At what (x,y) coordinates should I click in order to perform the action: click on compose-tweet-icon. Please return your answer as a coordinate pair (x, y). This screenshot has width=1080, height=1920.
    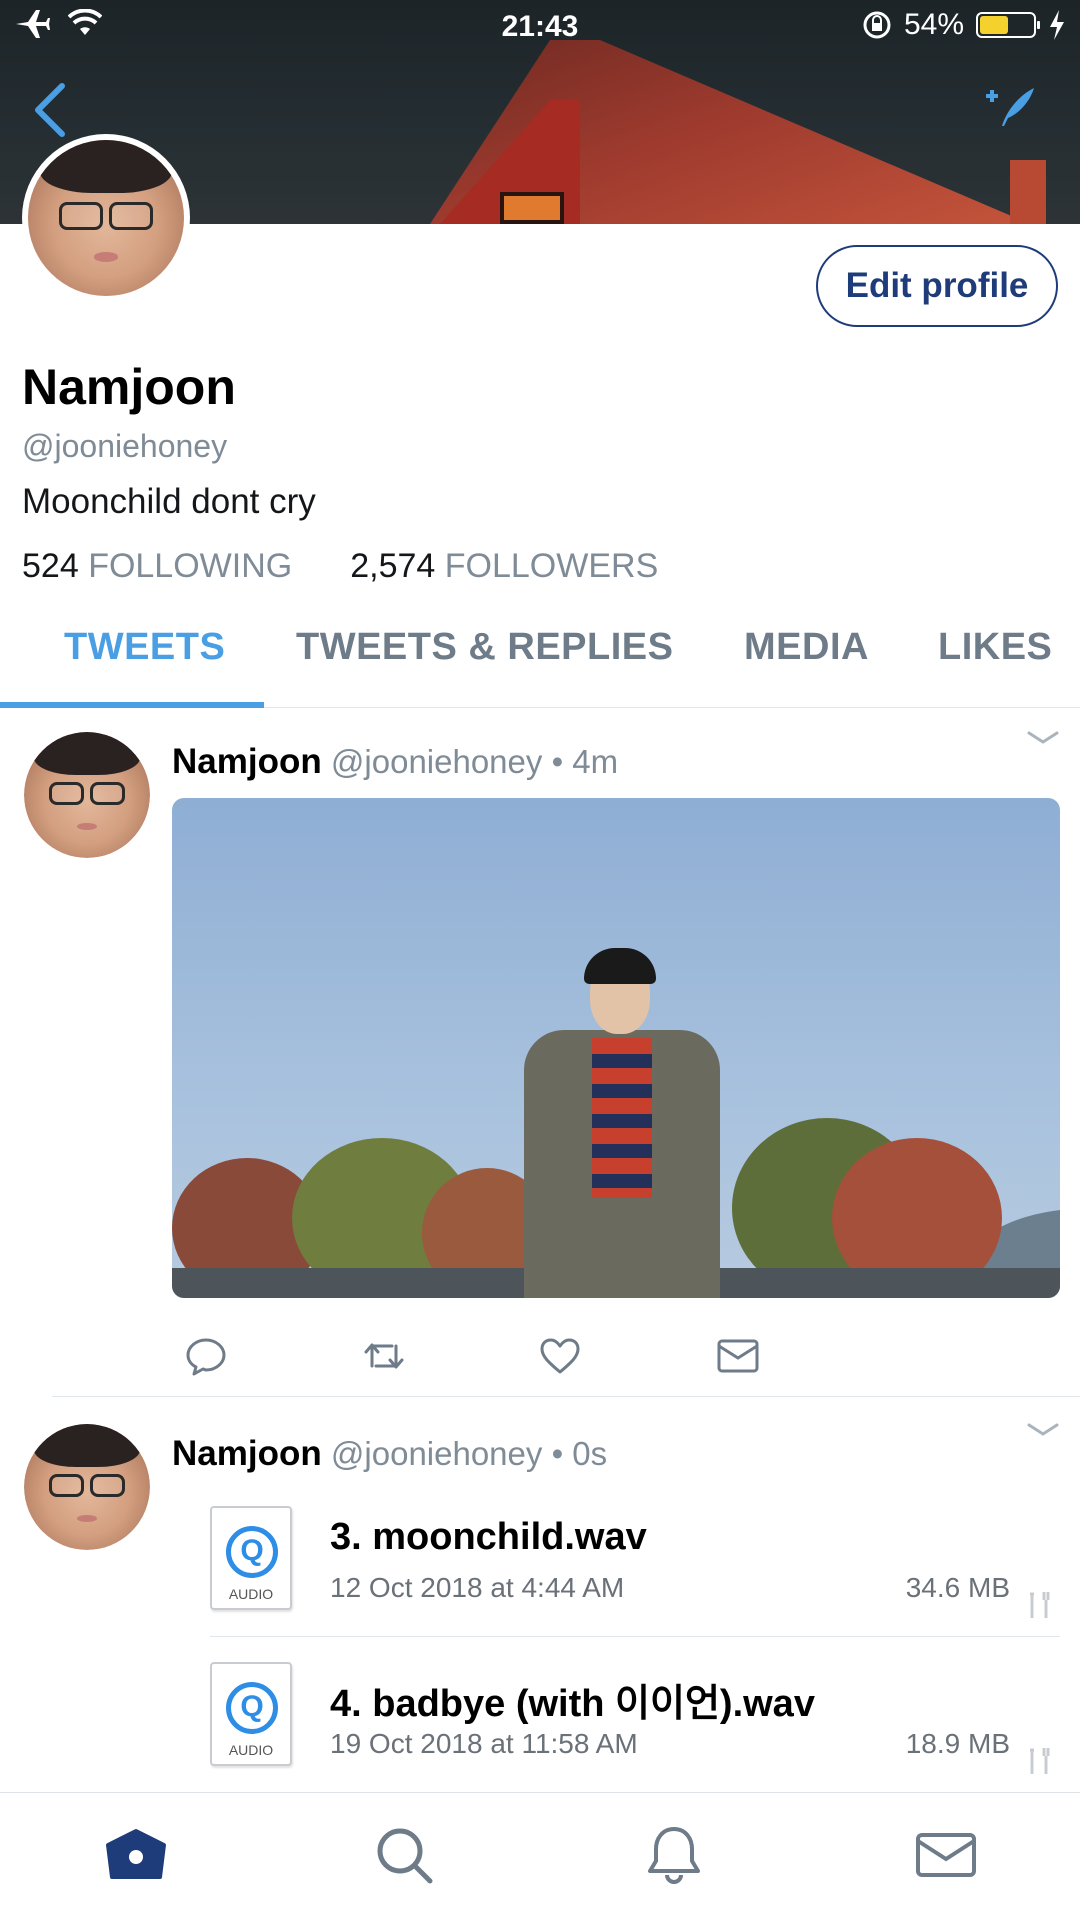
    Looking at the image, I should click on (1010, 107).